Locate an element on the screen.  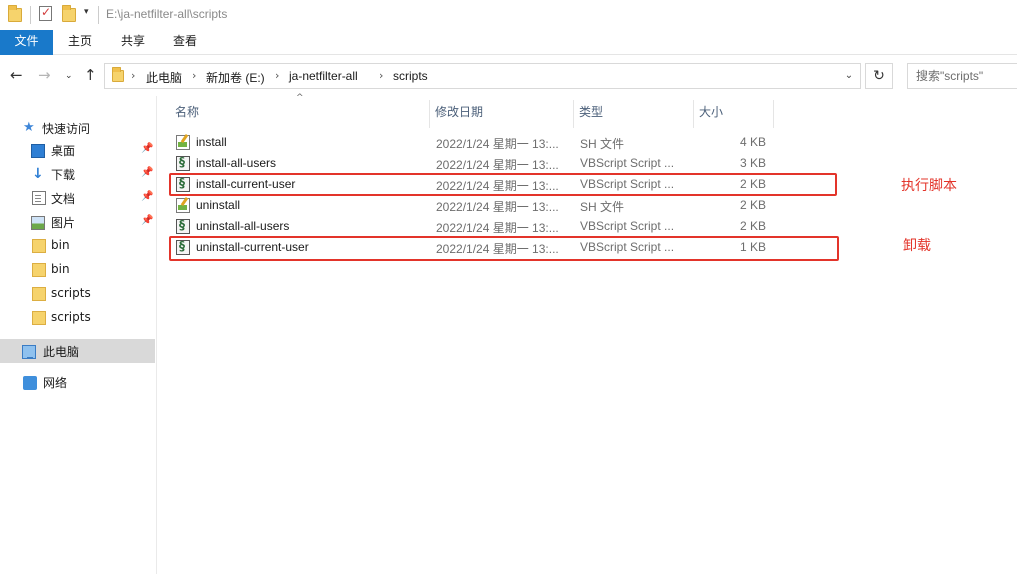
file-name: install-all-users is located at coordinates (236, 163).